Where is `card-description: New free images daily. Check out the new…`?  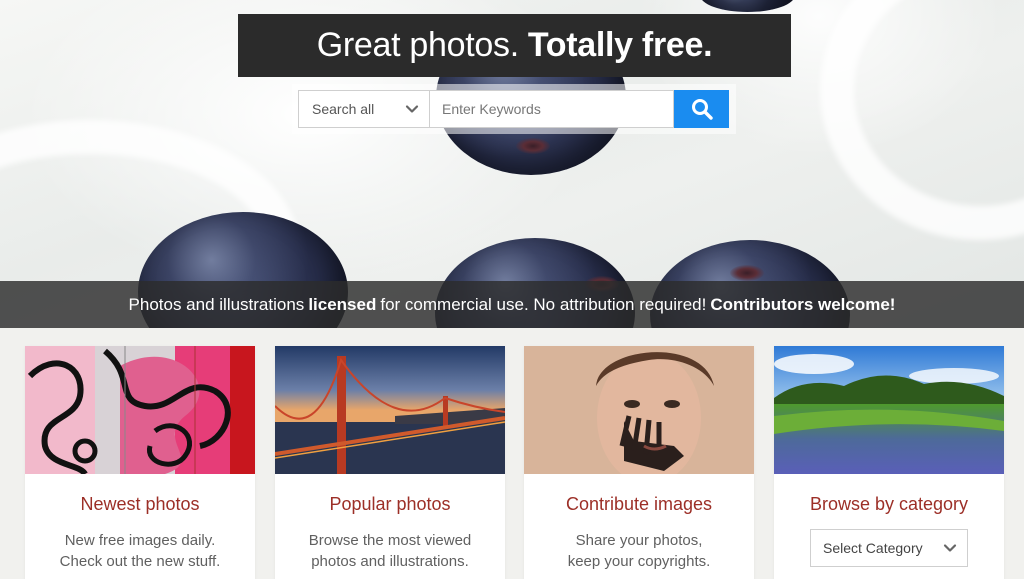
card-description: New free images daily. Check out the new… is located at coordinates (140, 551).